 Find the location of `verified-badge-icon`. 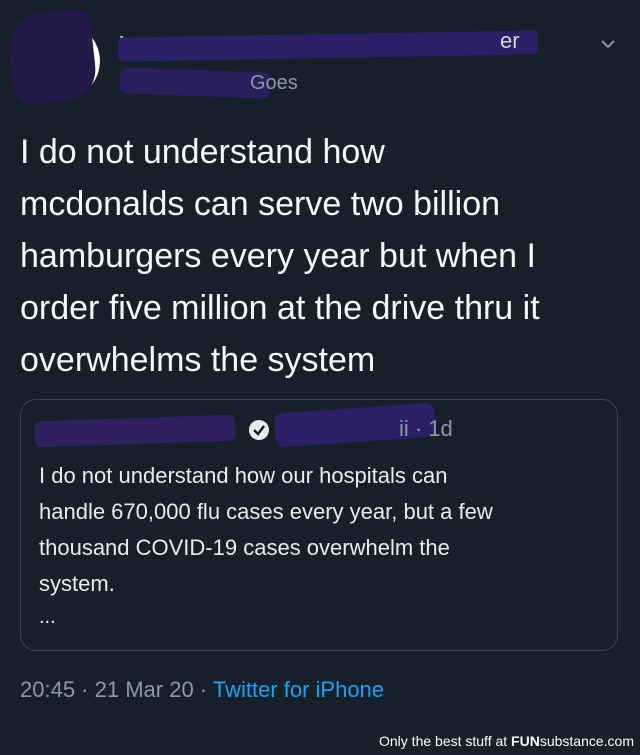

verified-badge-icon is located at coordinates (259, 430).